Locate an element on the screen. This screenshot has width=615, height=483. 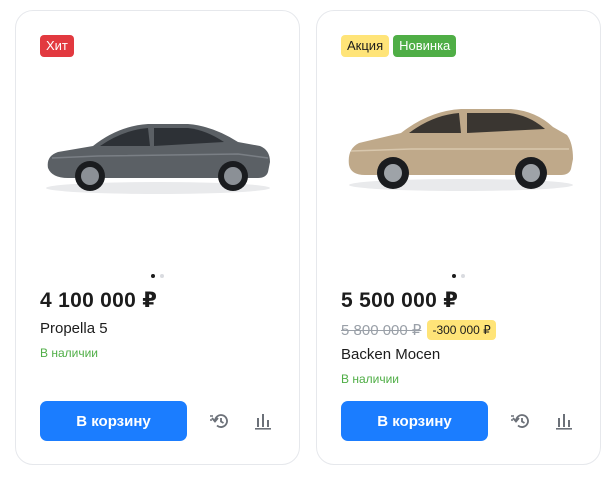
discount-badge: -300 000 ₽ is located at coordinates (461, 330).